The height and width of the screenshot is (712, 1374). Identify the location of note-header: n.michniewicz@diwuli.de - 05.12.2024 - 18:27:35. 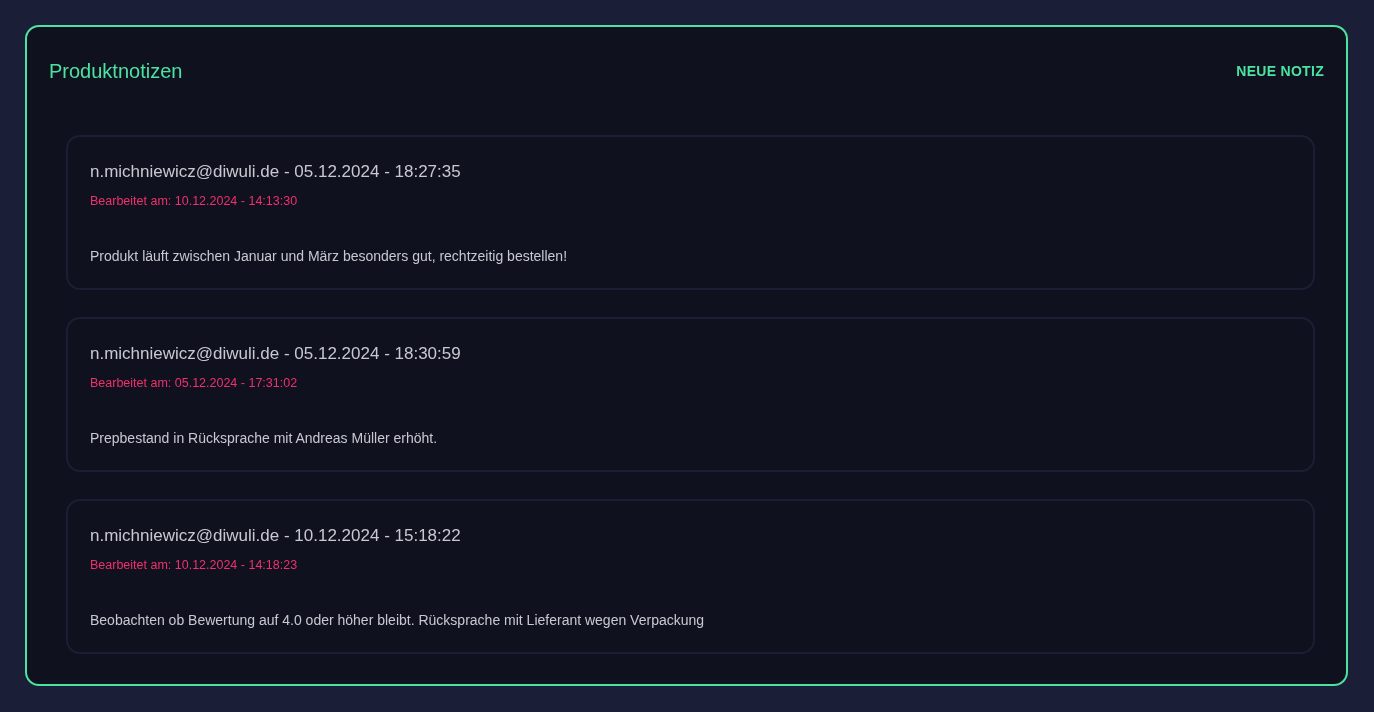
(276, 172).